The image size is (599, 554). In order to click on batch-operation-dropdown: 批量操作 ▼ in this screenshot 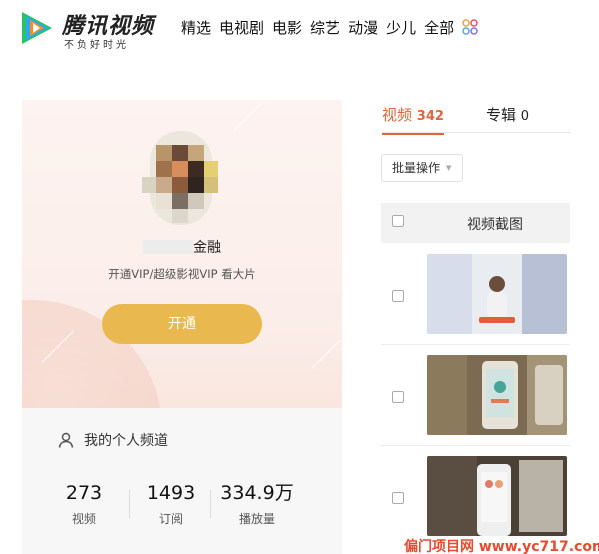, I will do `click(422, 168)`.